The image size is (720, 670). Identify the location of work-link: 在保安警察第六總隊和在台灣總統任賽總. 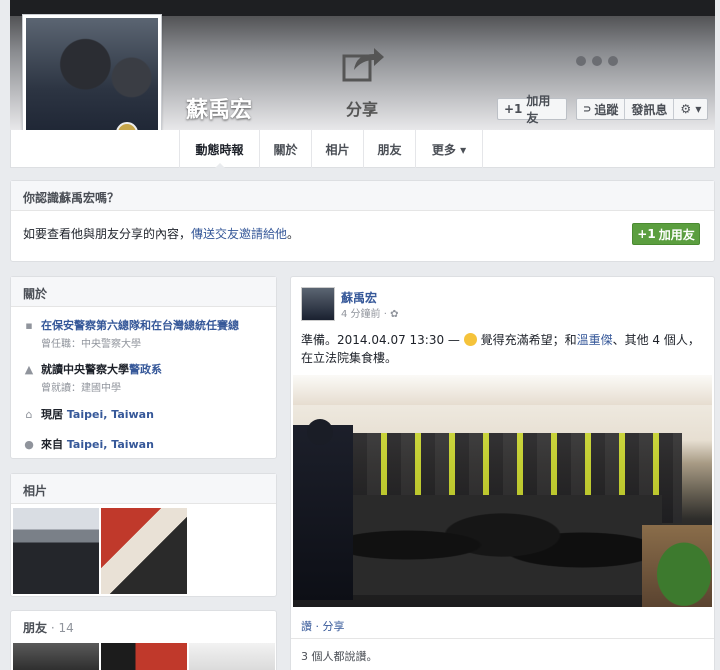
(140, 325).